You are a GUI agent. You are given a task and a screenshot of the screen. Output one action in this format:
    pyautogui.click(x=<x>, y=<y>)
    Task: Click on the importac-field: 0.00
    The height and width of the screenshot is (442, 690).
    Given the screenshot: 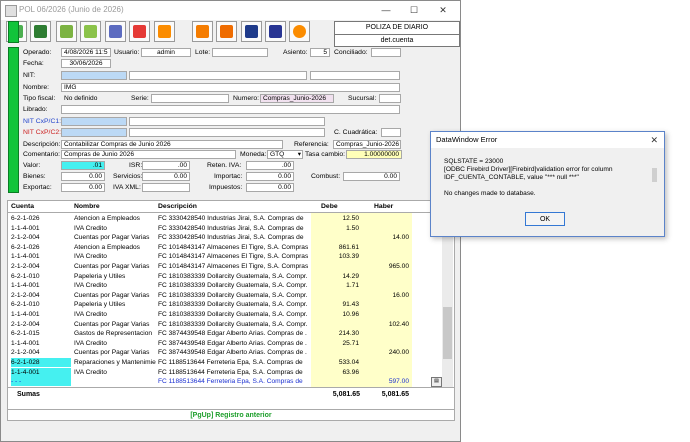 What is the action you would take?
    pyautogui.click(x=270, y=176)
    